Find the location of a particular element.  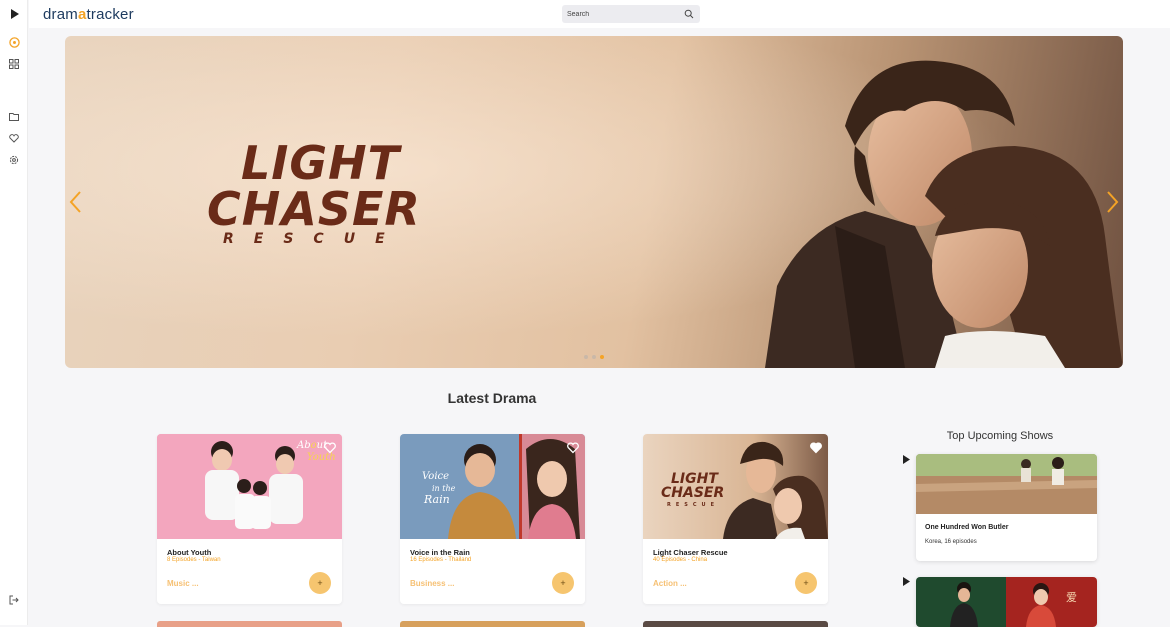

logout-icon is located at coordinates (14, 600).